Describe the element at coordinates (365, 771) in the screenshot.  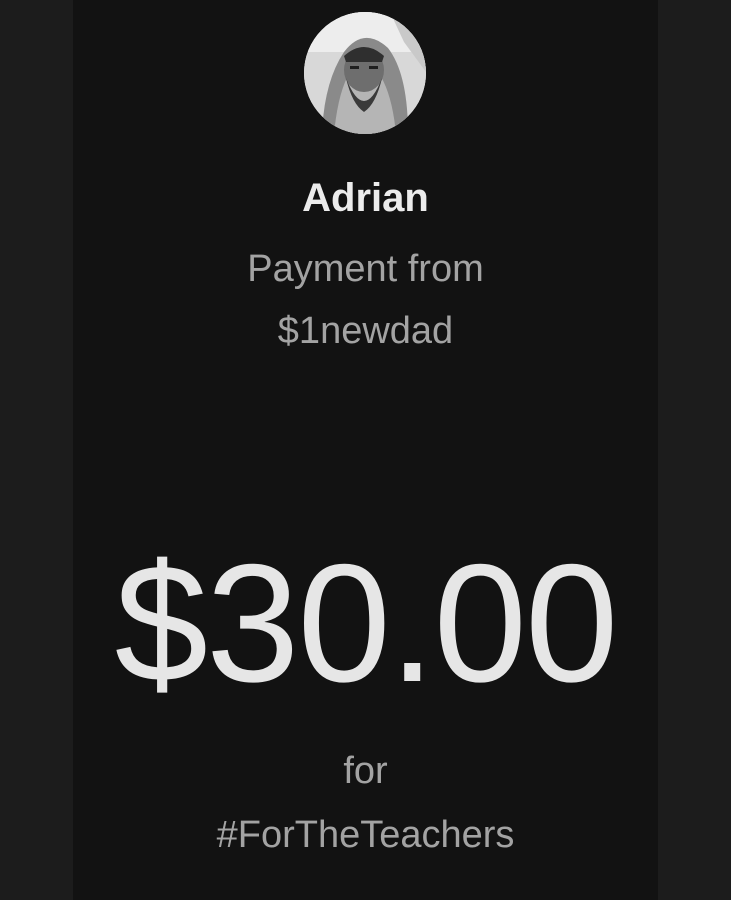
I see `for-label: for` at that location.